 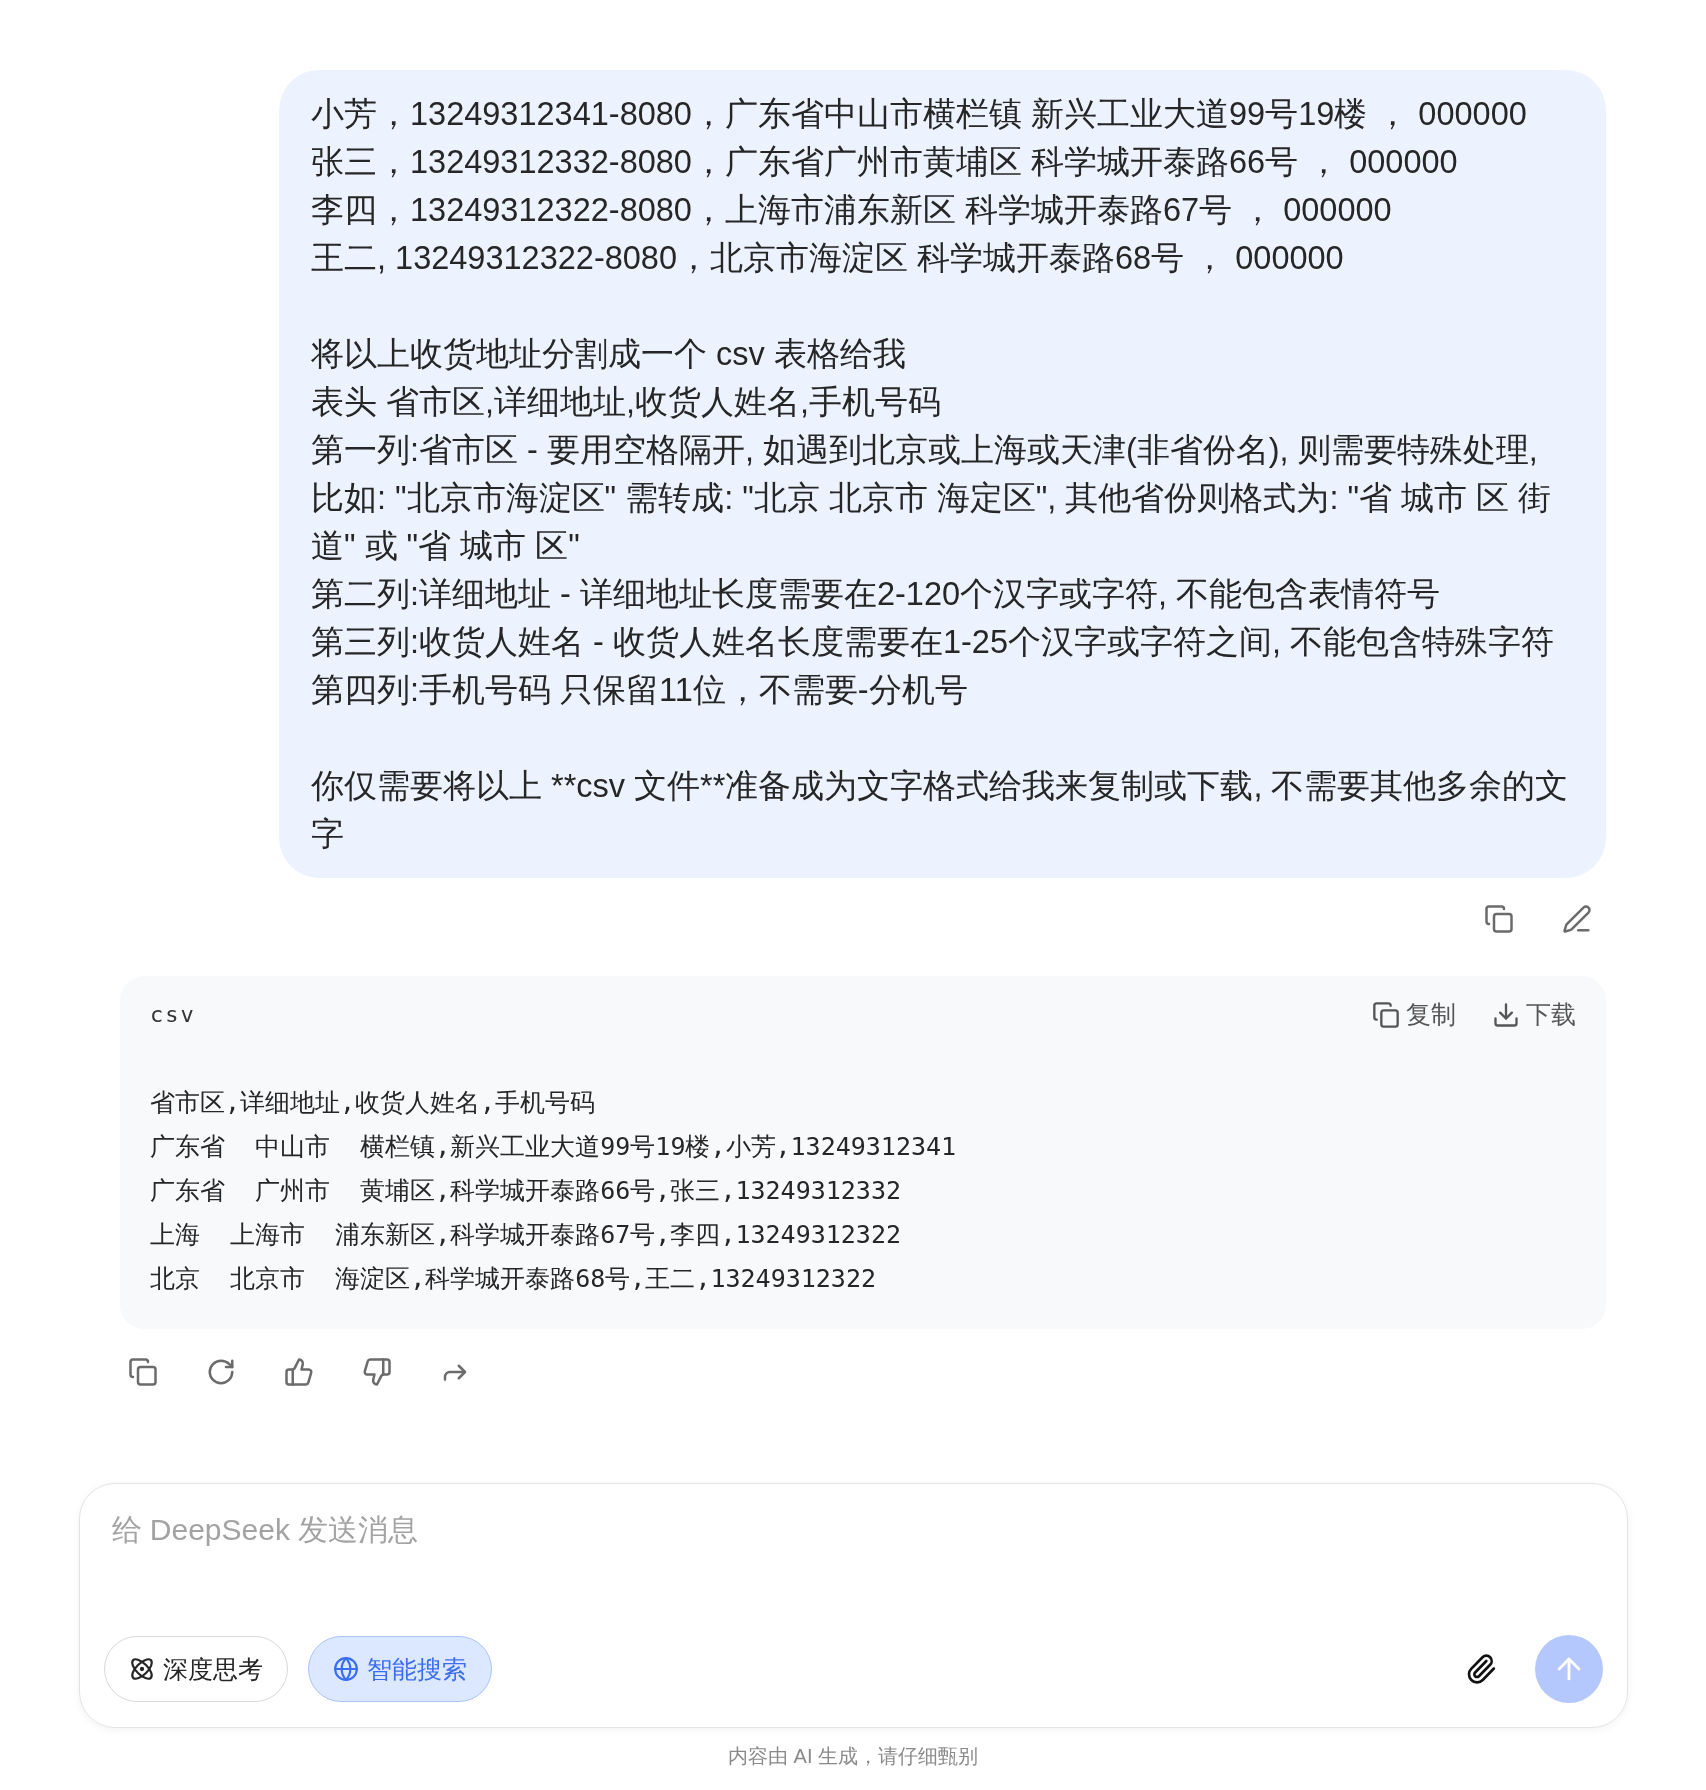 What do you see at coordinates (853, 1756) in the screenshot?
I see `disclaimer-text: 内容由 AI 生成，请仔细甄别` at bounding box center [853, 1756].